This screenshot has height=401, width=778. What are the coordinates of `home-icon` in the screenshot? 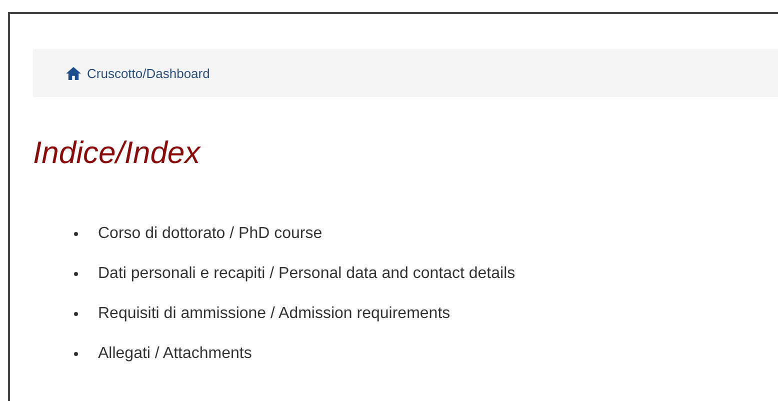 It's located at (73, 73).